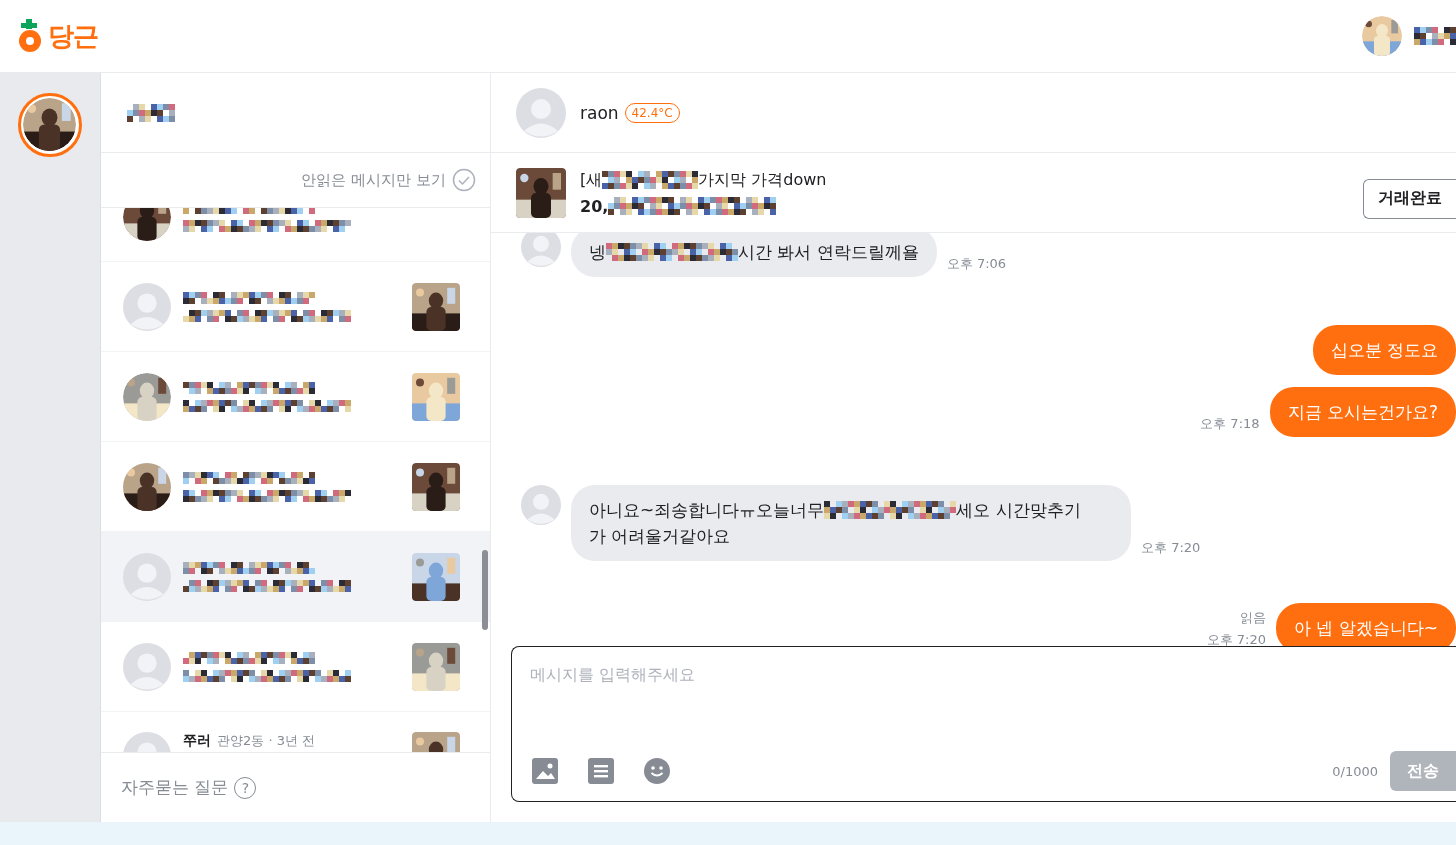 This screenshot has width=1456, height=845. Describe the element at coordinates (1018, 510) in the screenshot. I see `message-text: 세오 시간맞추기` at that location.